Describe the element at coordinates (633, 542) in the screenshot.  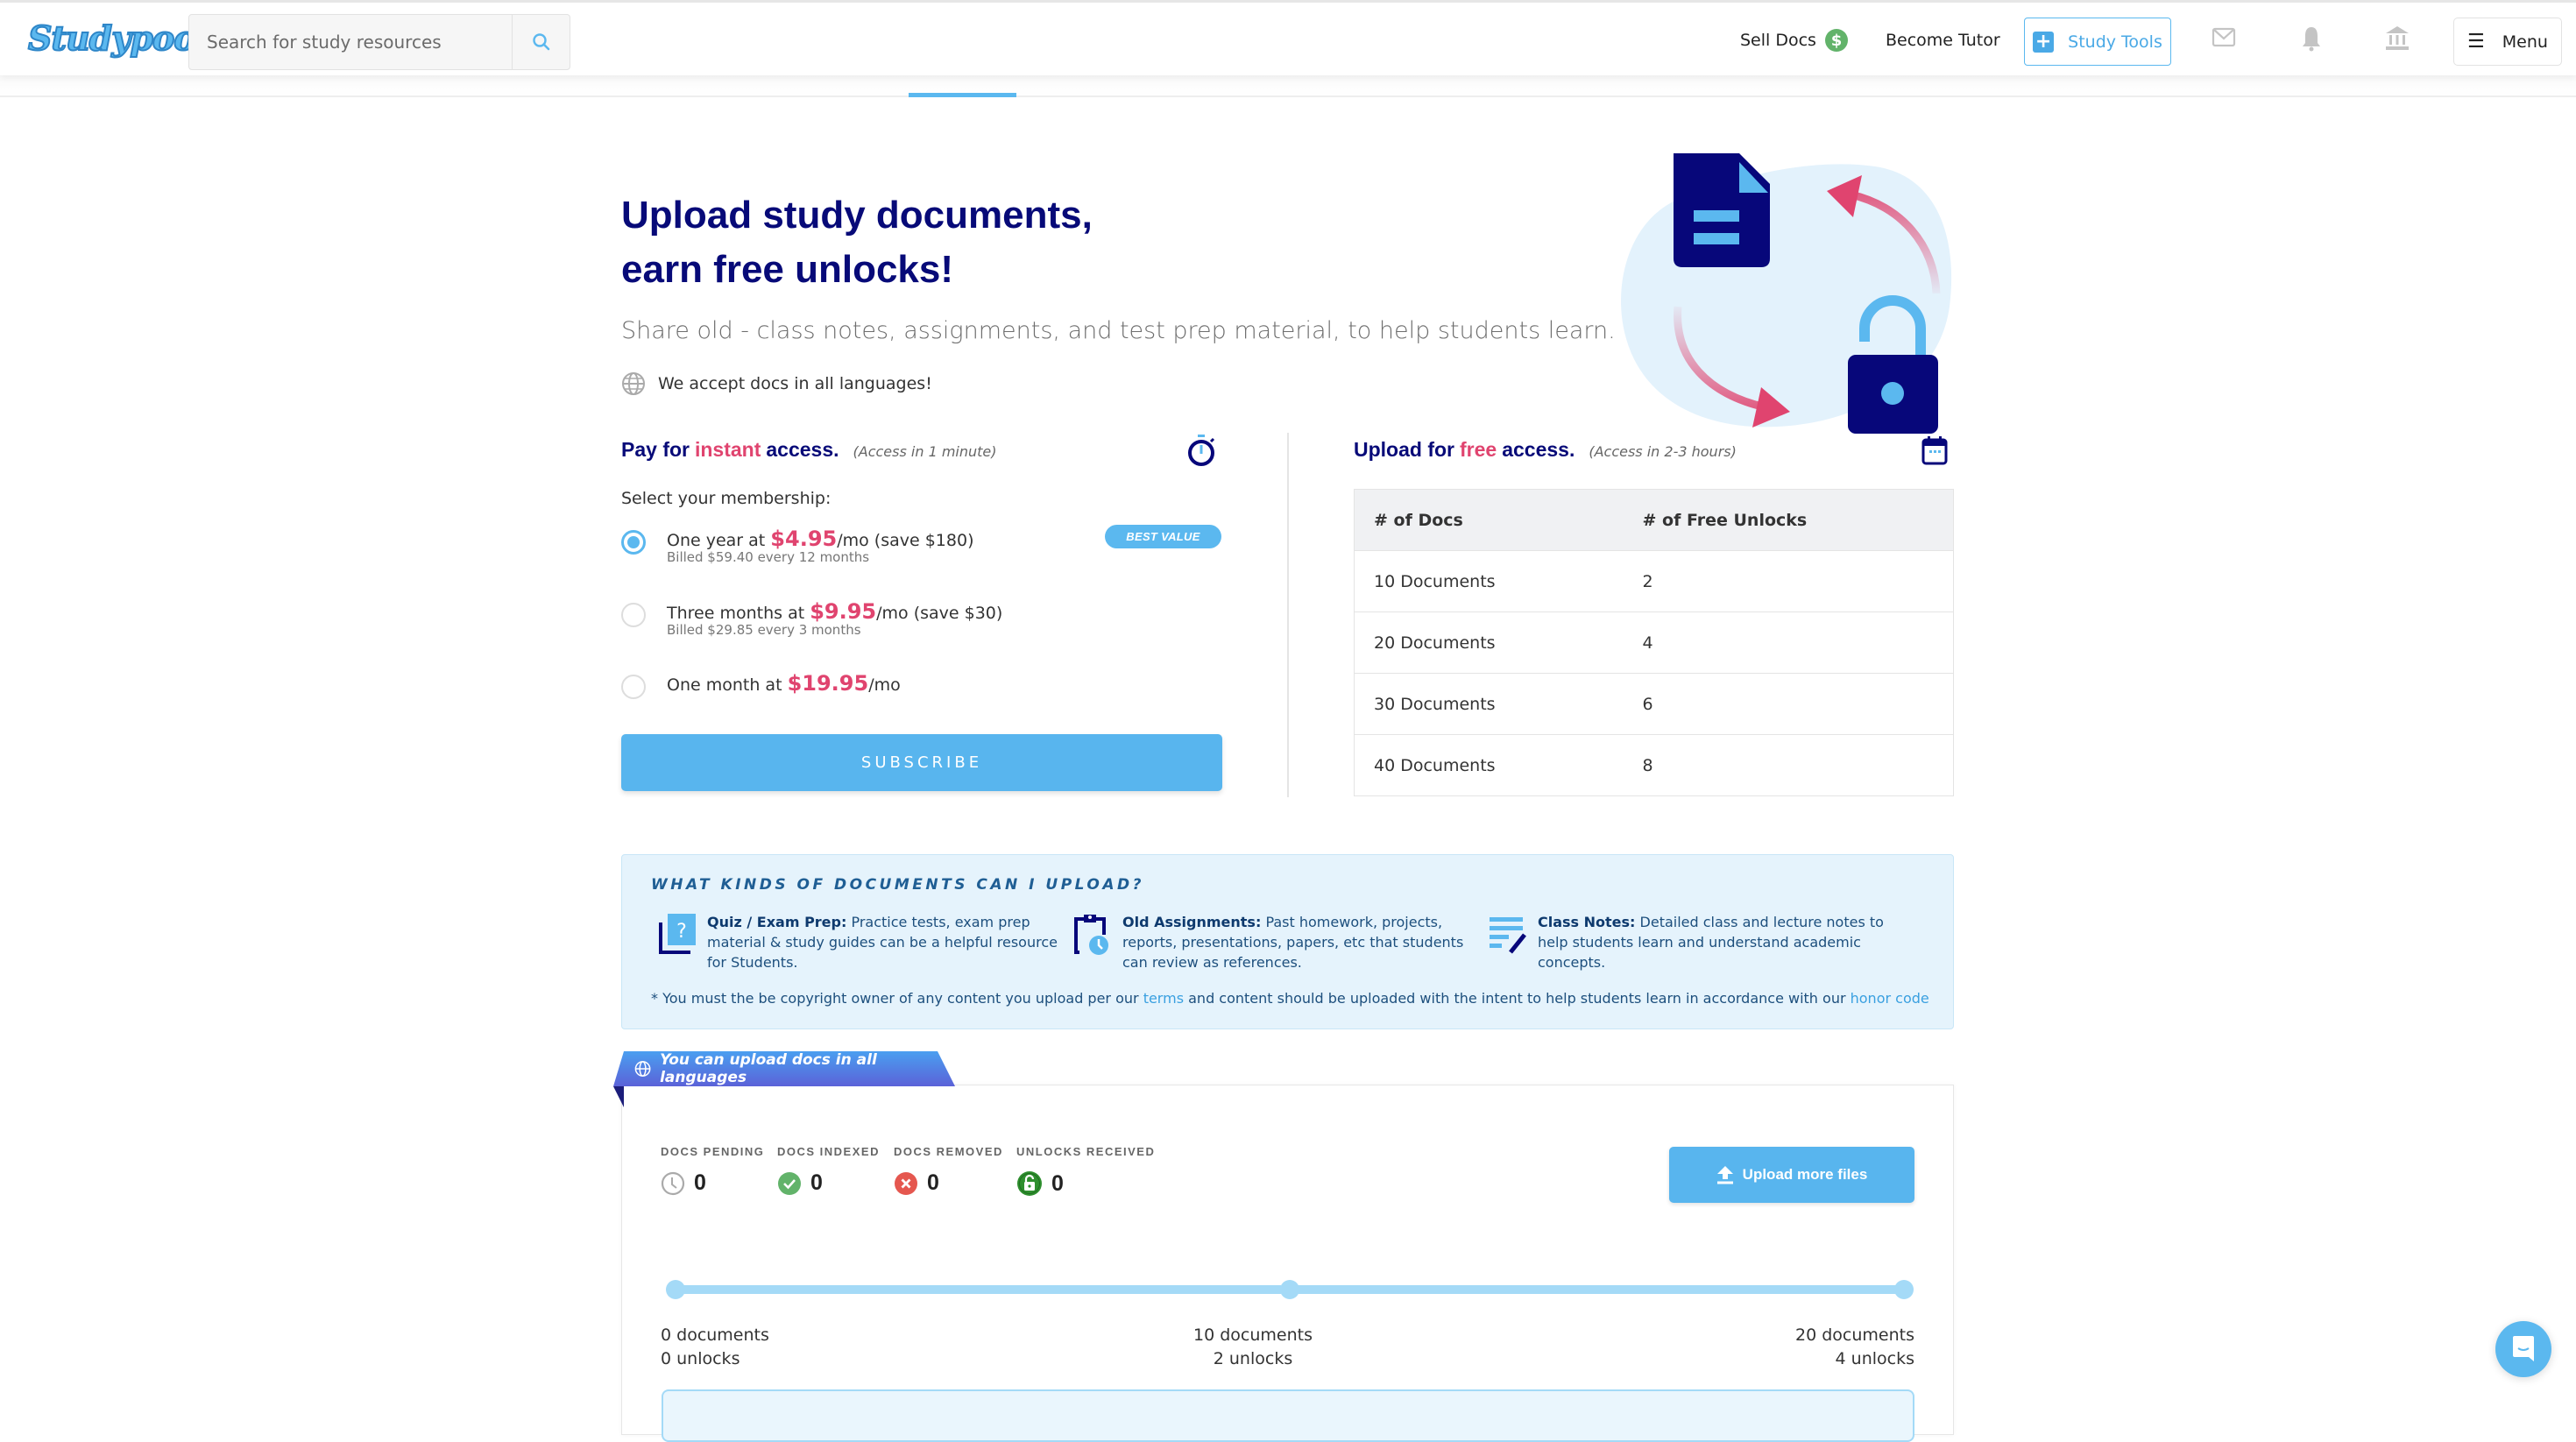
I see `plan-radio-yearly` at that location.